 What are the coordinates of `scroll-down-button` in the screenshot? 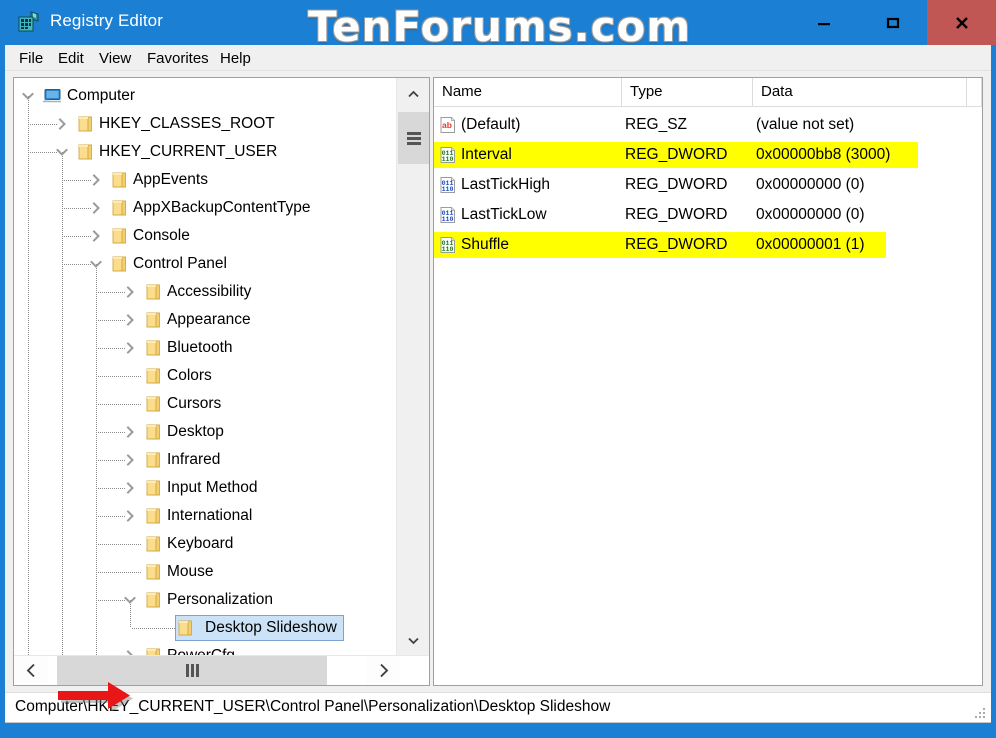 It's located at (413, 640).